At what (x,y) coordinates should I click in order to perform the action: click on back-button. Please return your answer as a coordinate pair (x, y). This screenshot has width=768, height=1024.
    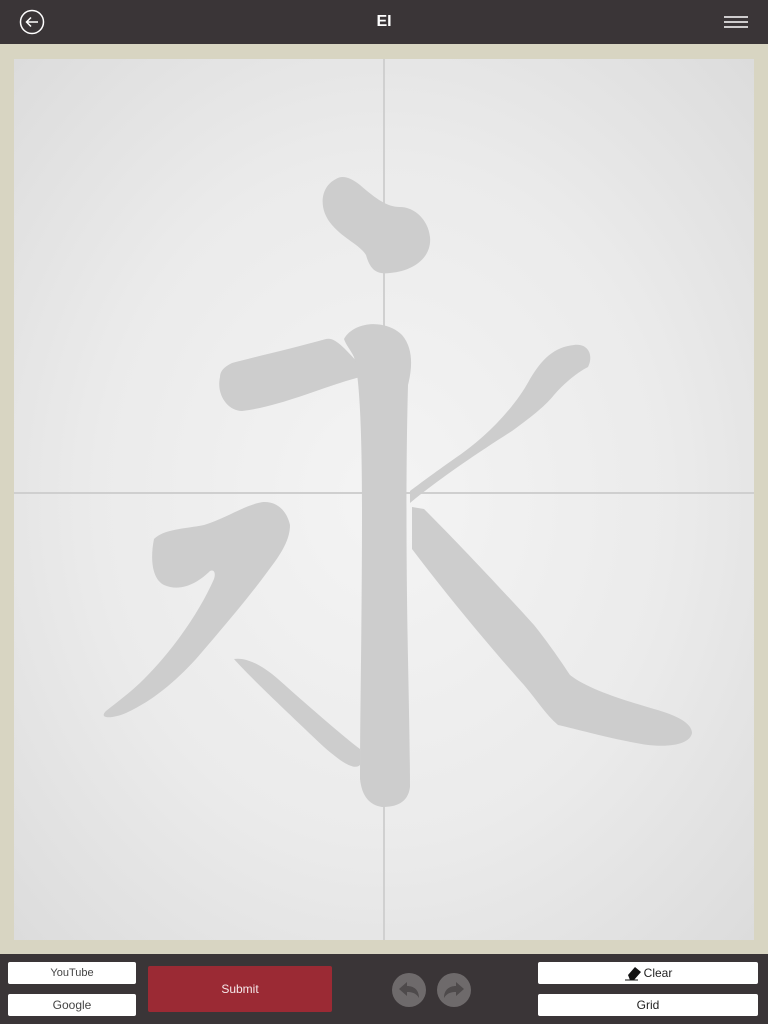
    Looking at the image, I should click on (32, 22).